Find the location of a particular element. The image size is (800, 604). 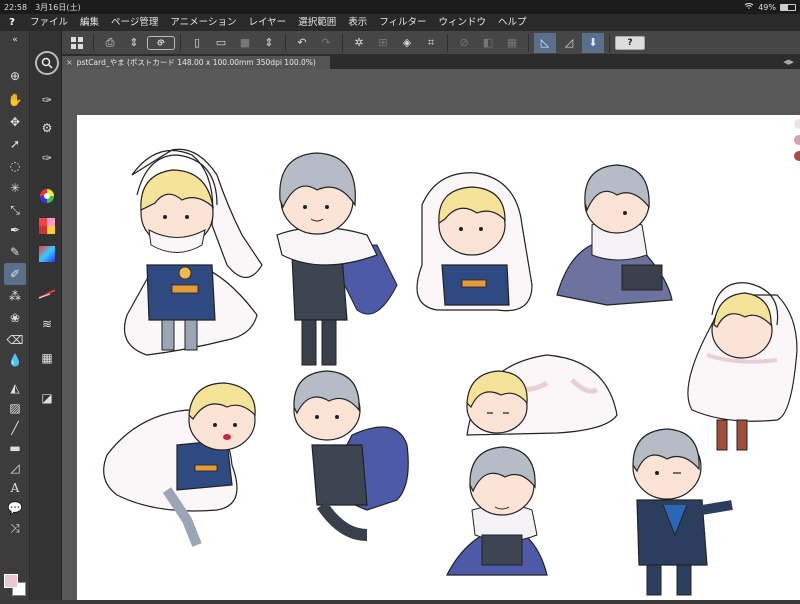

open-file-icon: ▭ is located at coordinates (221, 43).